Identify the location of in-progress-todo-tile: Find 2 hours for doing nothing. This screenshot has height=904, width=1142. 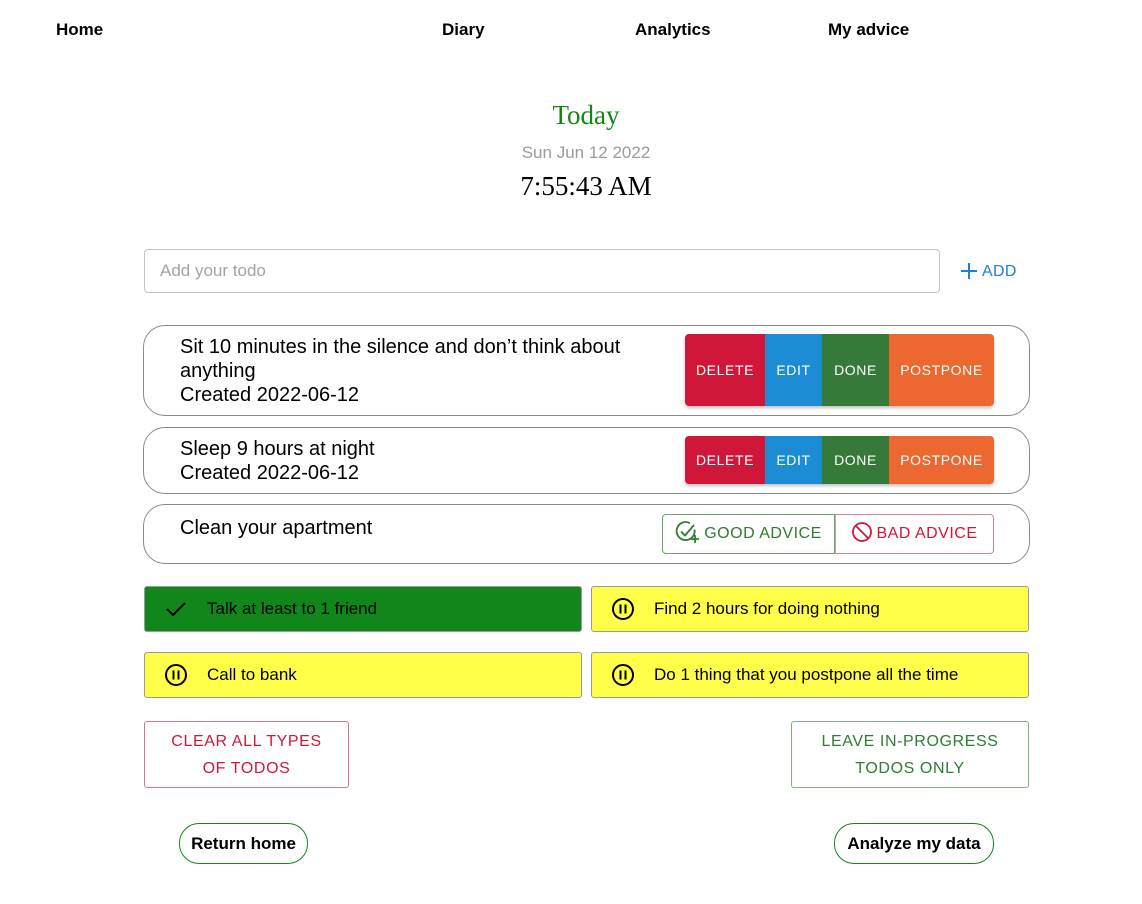
(810, 609).